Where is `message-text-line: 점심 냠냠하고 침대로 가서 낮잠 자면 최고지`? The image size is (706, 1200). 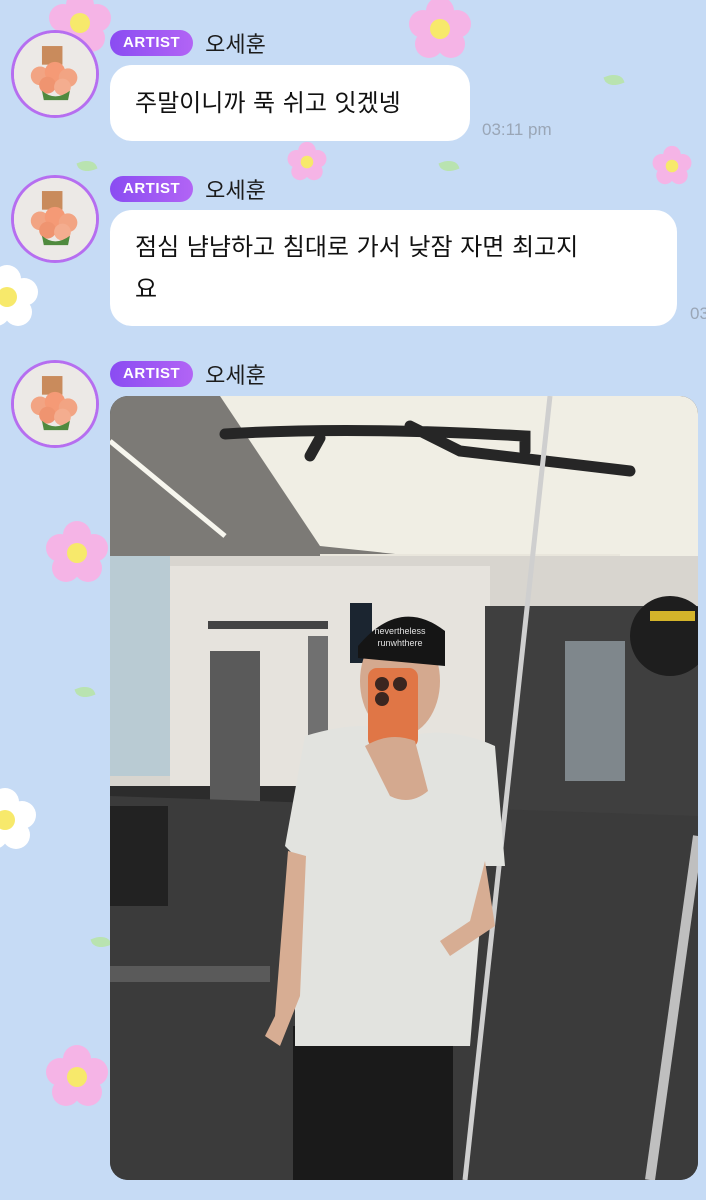
message-text-line: 점심 냠냠하고 침대로 가서 낮잠 자면 최고지 is located at coordinates (357, 247).